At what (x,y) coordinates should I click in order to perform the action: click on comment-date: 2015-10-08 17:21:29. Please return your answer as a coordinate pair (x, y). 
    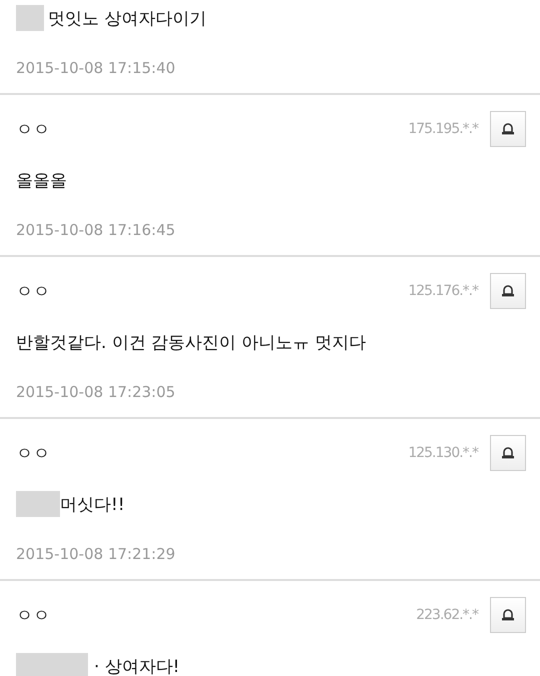
    Looking at the image, I should click on (96, 554).